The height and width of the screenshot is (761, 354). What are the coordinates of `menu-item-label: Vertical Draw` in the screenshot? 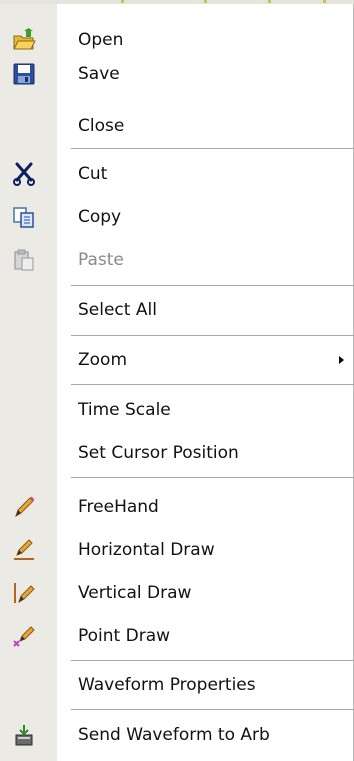 It's located at (135, 593).